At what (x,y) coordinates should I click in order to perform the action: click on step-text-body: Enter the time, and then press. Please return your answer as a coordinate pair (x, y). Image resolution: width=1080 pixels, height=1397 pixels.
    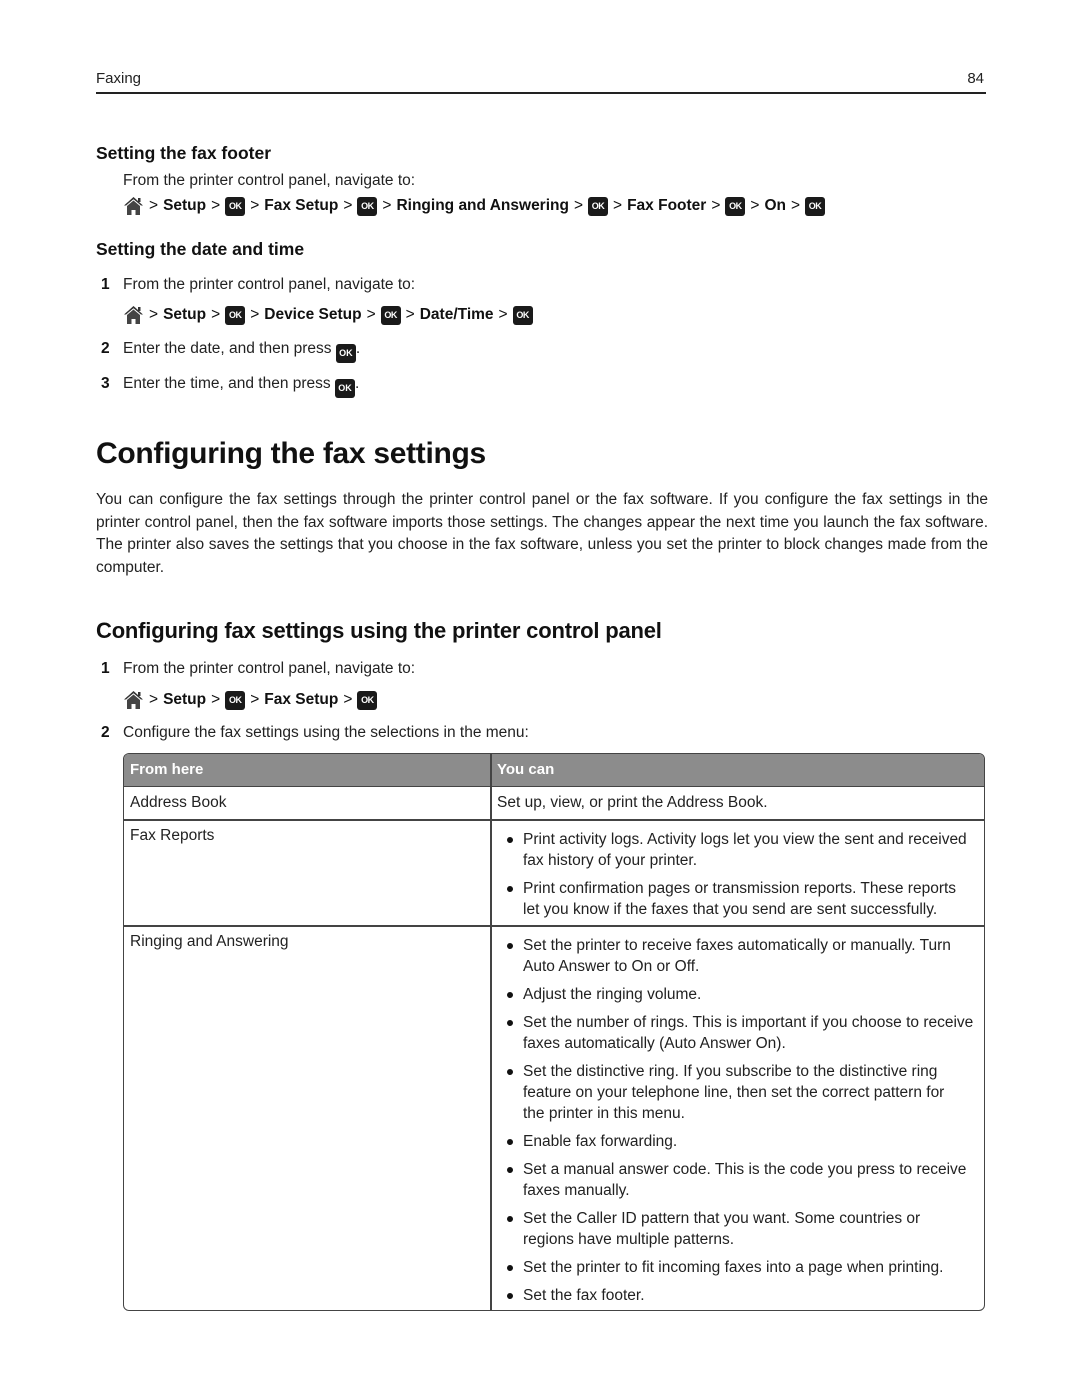
    Looking at the image, I should click on (227, 383).